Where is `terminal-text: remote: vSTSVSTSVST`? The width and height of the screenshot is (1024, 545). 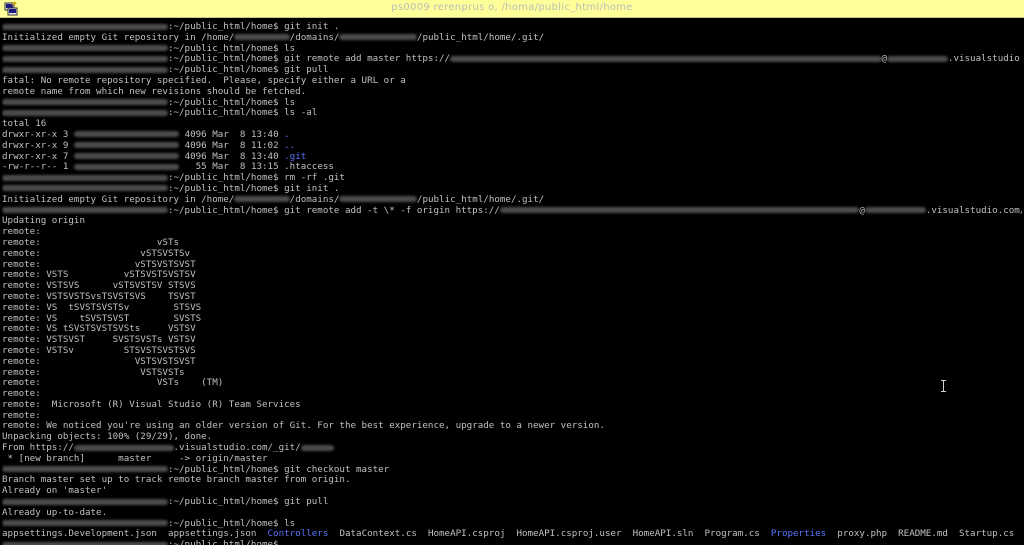
terminal-text: remote: vSTSVSTSVST is located at coordinates (99, 264).